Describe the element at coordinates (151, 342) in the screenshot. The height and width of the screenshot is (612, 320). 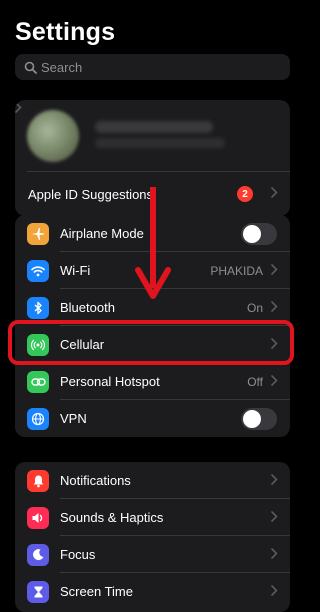
I see `cellular-highlight-box` at that location.